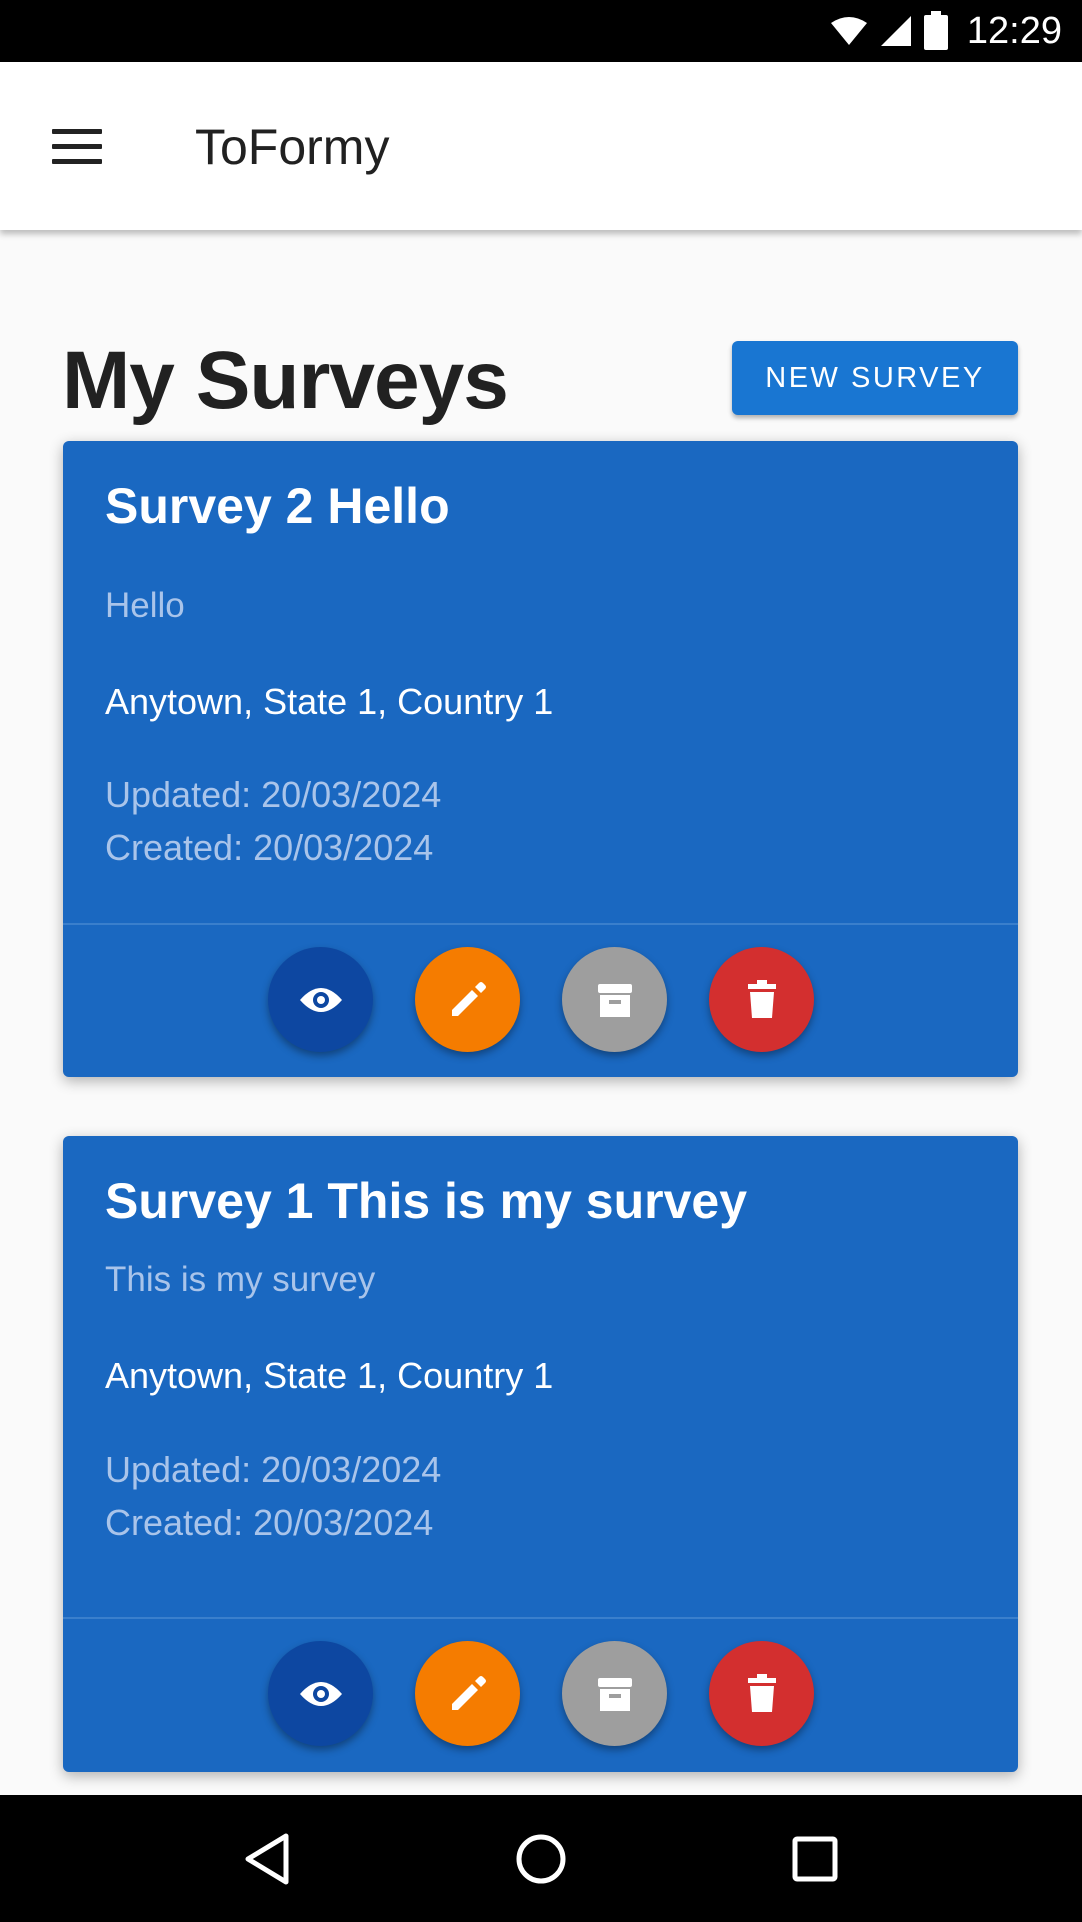 The image size is (1082, 1922). What do you see at coordinates (426, 1201) in the screenshot?
I see `survey-title: Survey 1 This is my survey` at bounding box center [426, 1201].